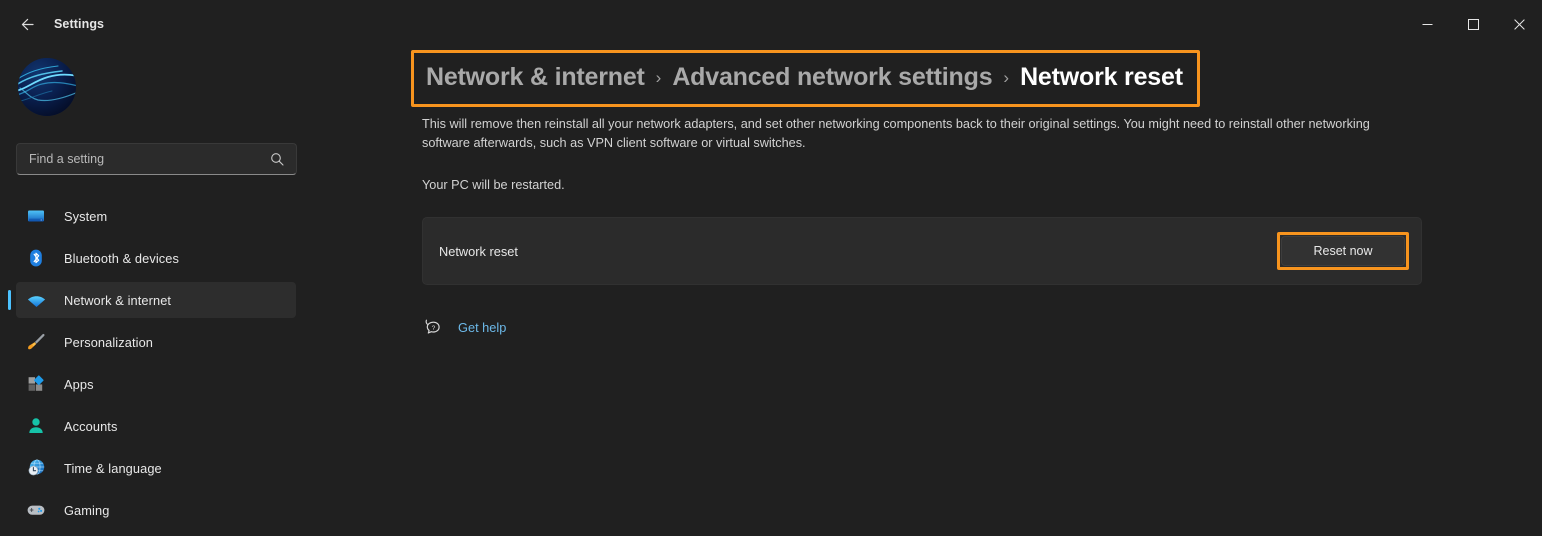  Describe the element at coordinates (156, 159) in the screenshot. I see `search-input: Find a setting` at that location.